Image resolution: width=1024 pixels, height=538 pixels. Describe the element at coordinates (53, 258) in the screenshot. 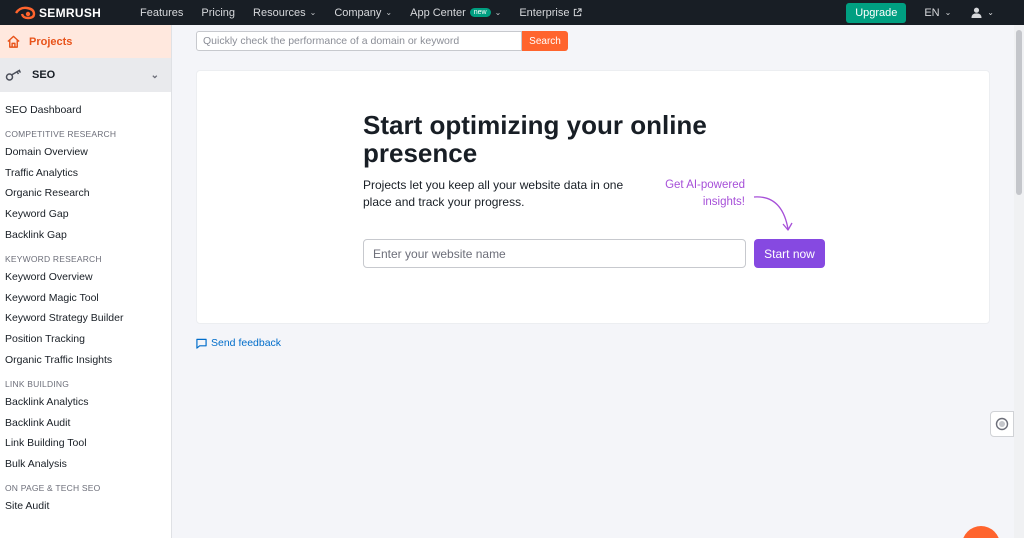

I see `sidebar-heading-keyword-research: KEYWORD RESEARCH` at that location.